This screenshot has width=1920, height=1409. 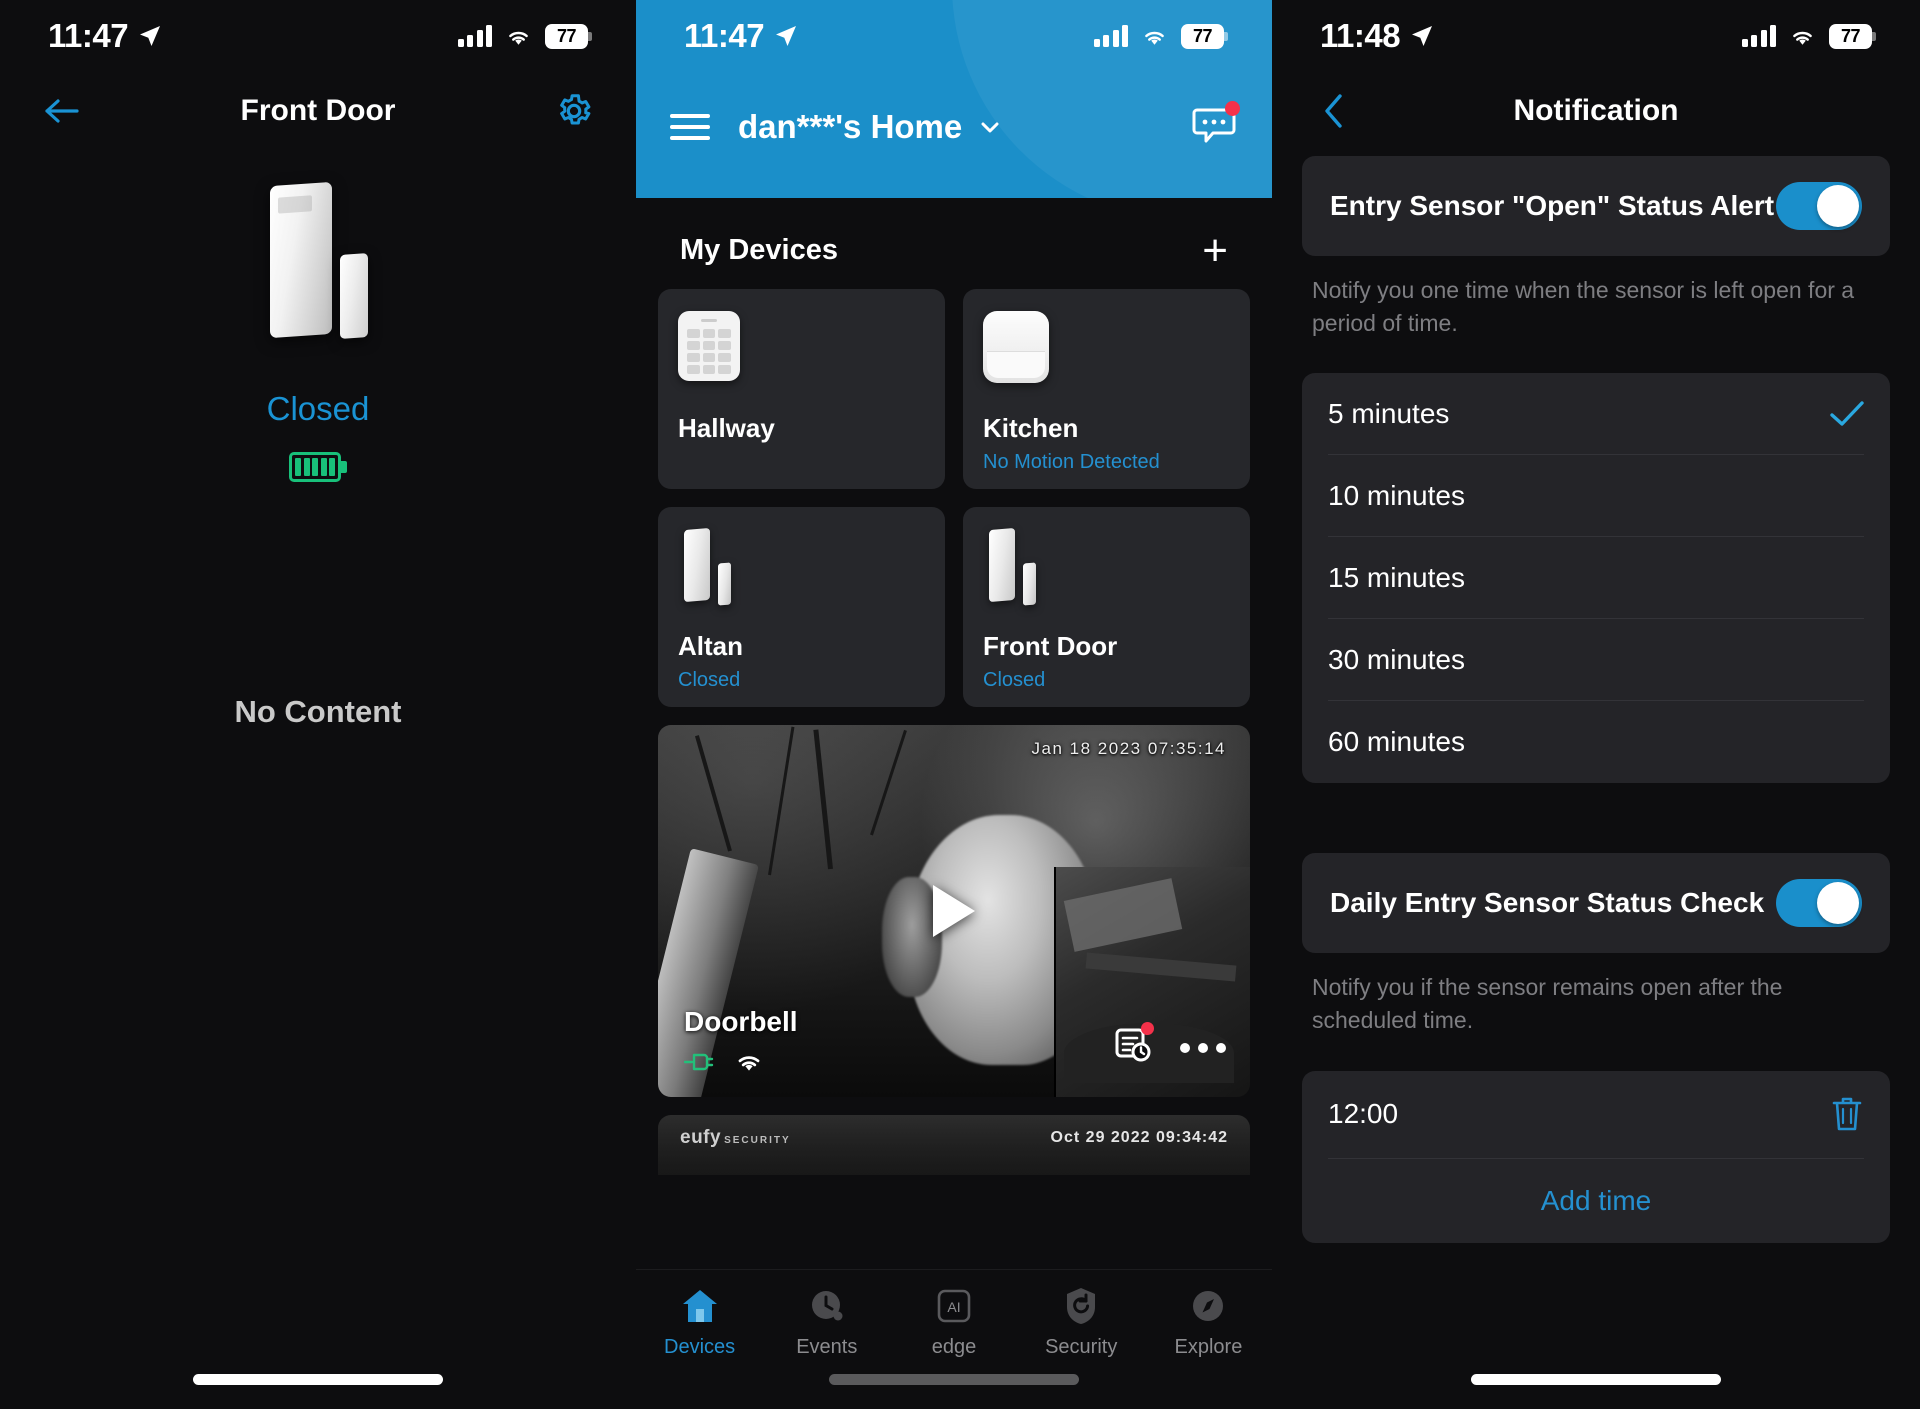 I want to click on device-card-front-door: Front Door Closed, so click(x=1106, y=607).